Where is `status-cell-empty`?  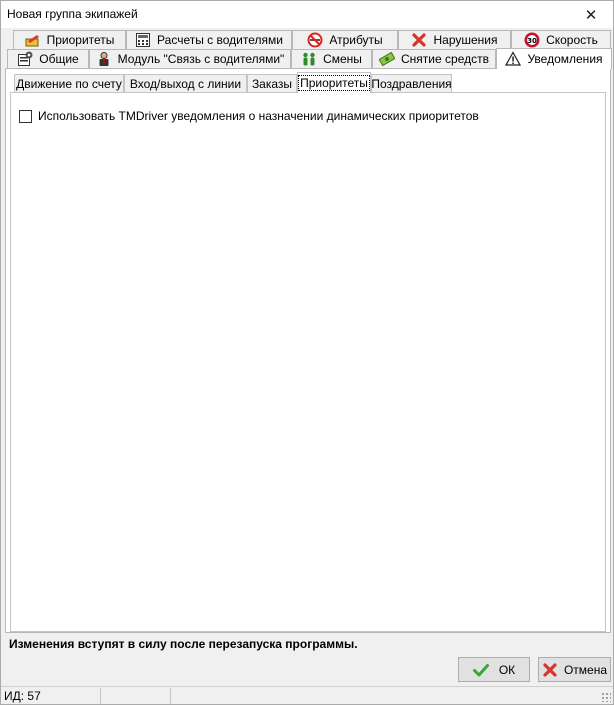 status-cell-empty is located at coordinates (136, 696).